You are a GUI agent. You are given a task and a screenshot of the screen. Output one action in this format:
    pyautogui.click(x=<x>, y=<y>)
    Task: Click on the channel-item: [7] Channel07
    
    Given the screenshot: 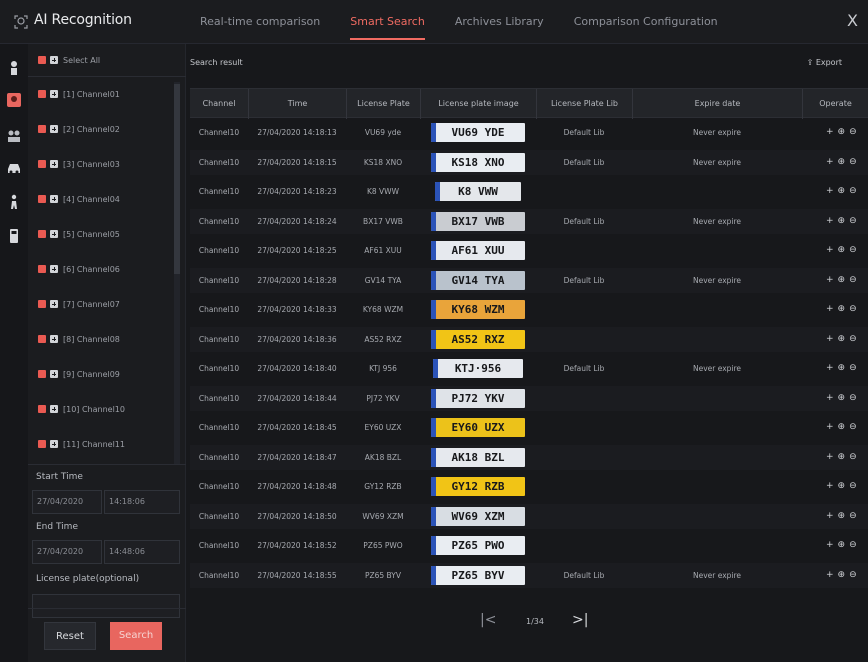 What is the action you would take?
    pyautogui.click(x=79, y=304)
    